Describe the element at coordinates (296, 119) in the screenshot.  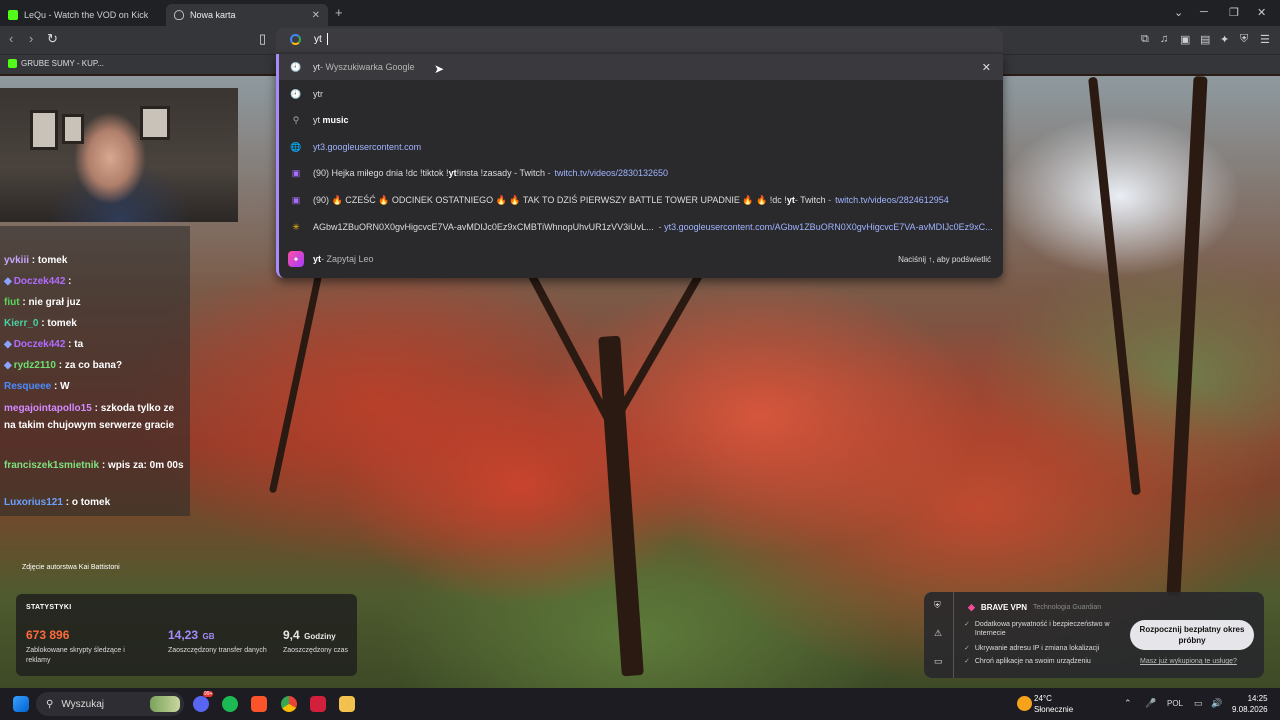
I see `search-icon: ⚲` at that location.